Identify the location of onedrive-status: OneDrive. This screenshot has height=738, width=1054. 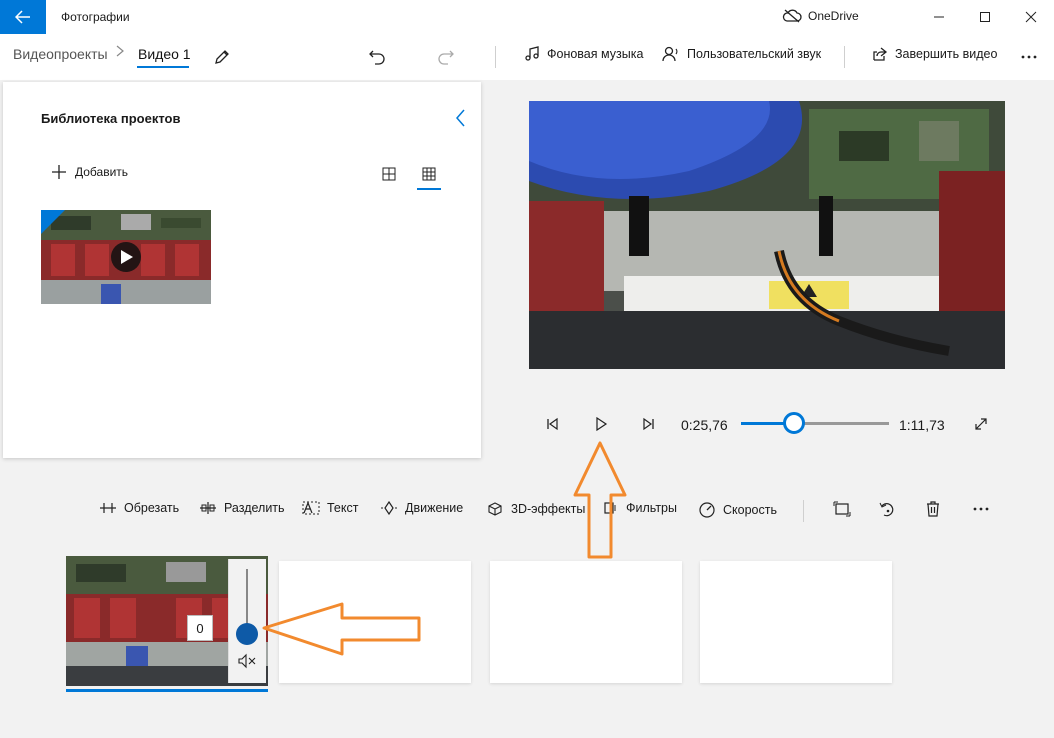
(820, 16).